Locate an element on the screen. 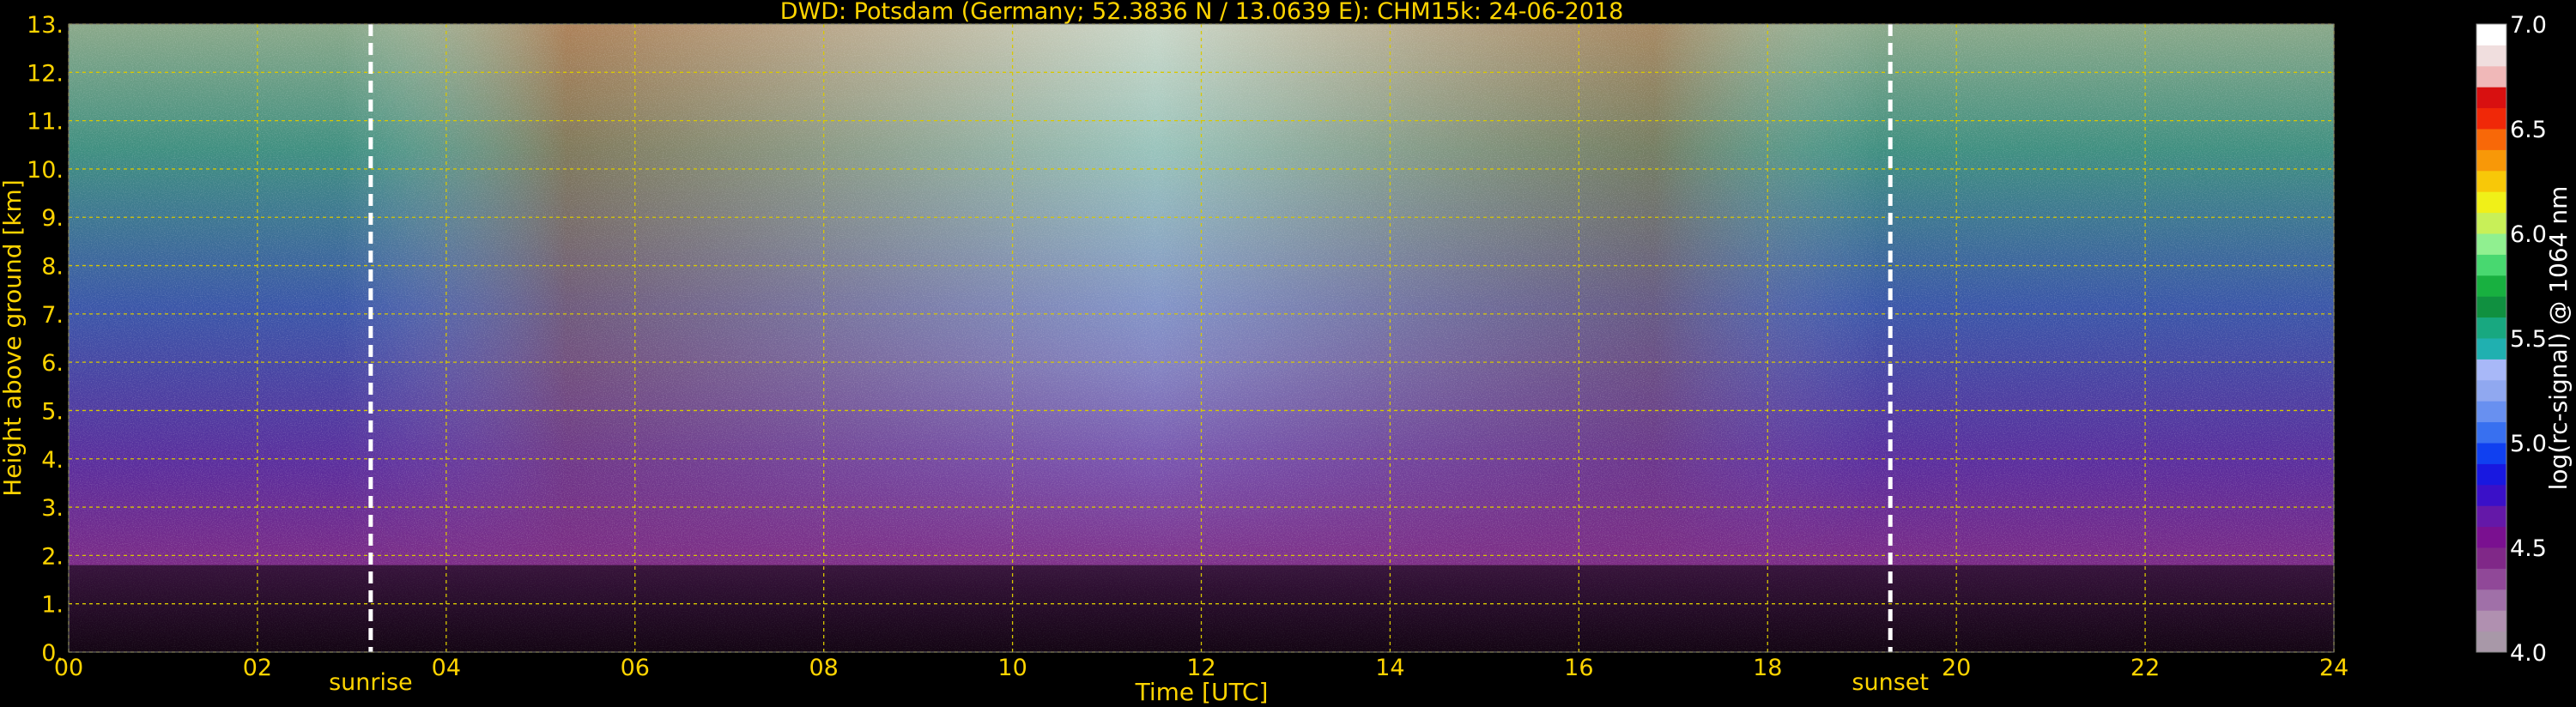  colorbar-tick-label: 4.0 is located at coordinates (2528, 653).